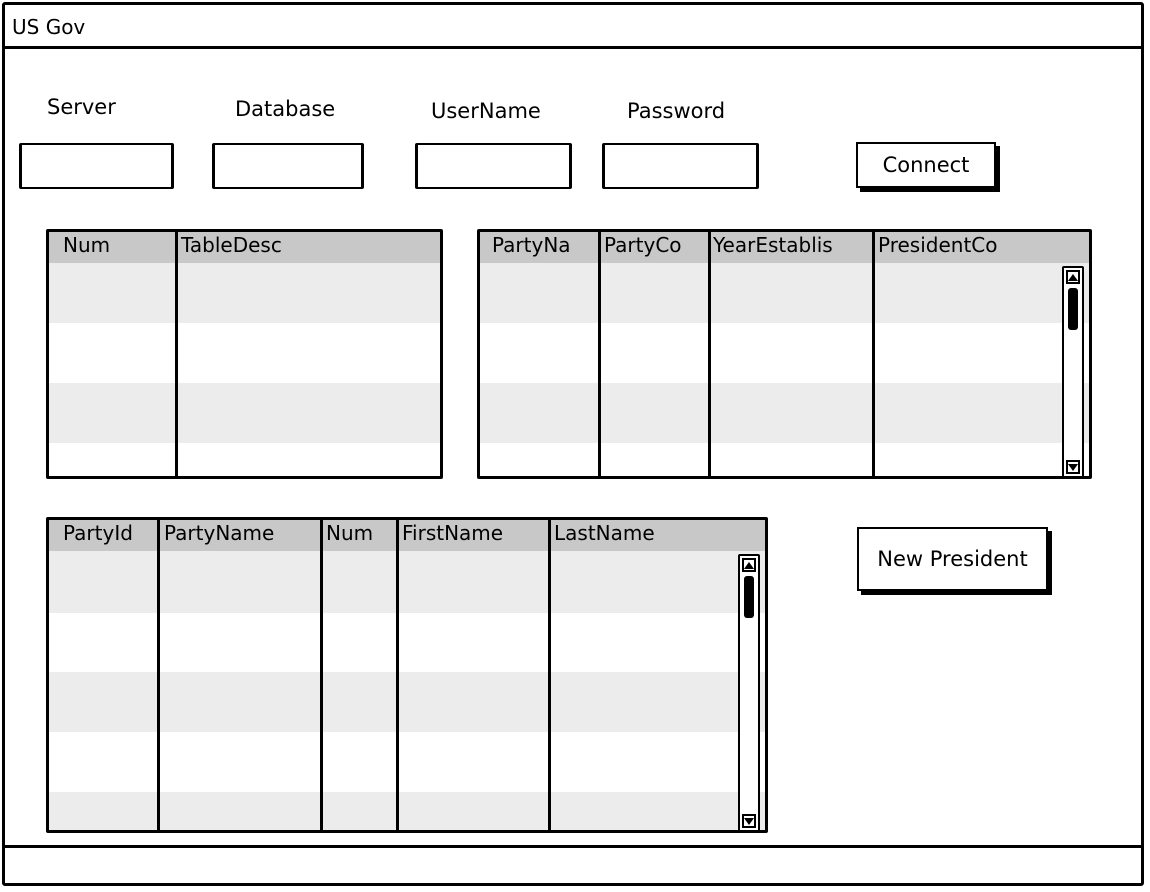 The image size is (1150, 892). I want to click on tables-grid: Num TableDesc, so click(244, 354).